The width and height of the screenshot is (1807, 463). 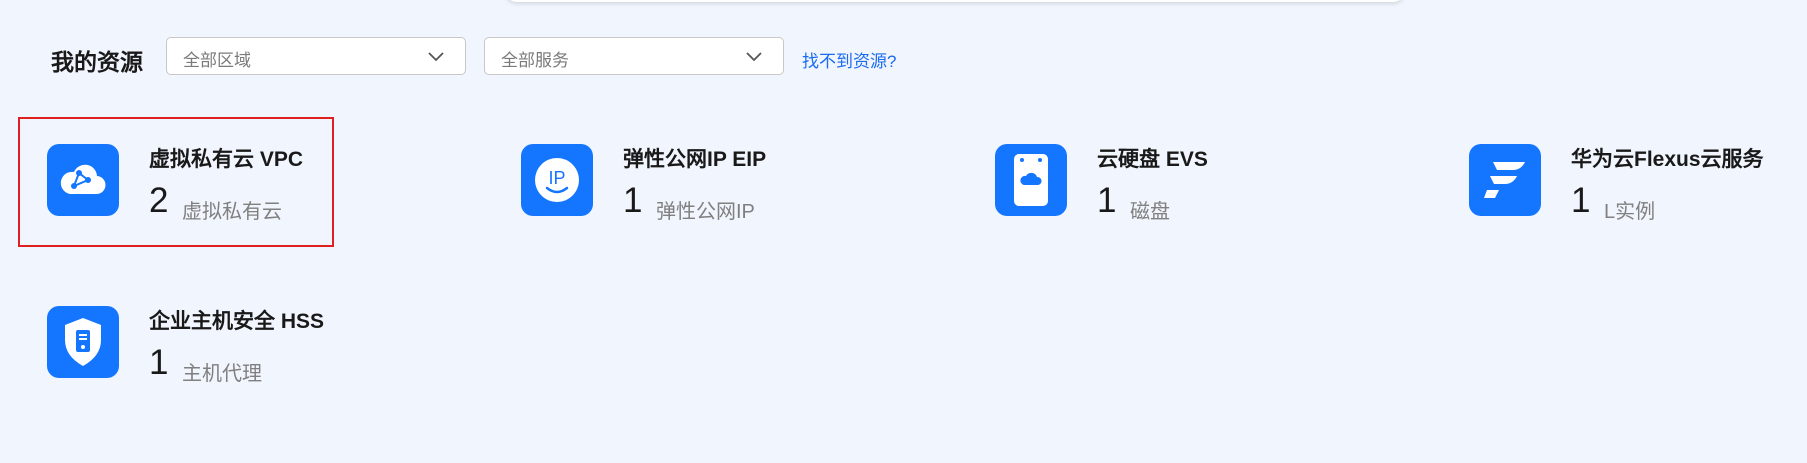 What do you see at coordinates (695, 172) in the screenshot?
I see `resource-card-eip: IP 弹性公网IP EIP 1 弹性公网IP` at bounding box center [695, 172].